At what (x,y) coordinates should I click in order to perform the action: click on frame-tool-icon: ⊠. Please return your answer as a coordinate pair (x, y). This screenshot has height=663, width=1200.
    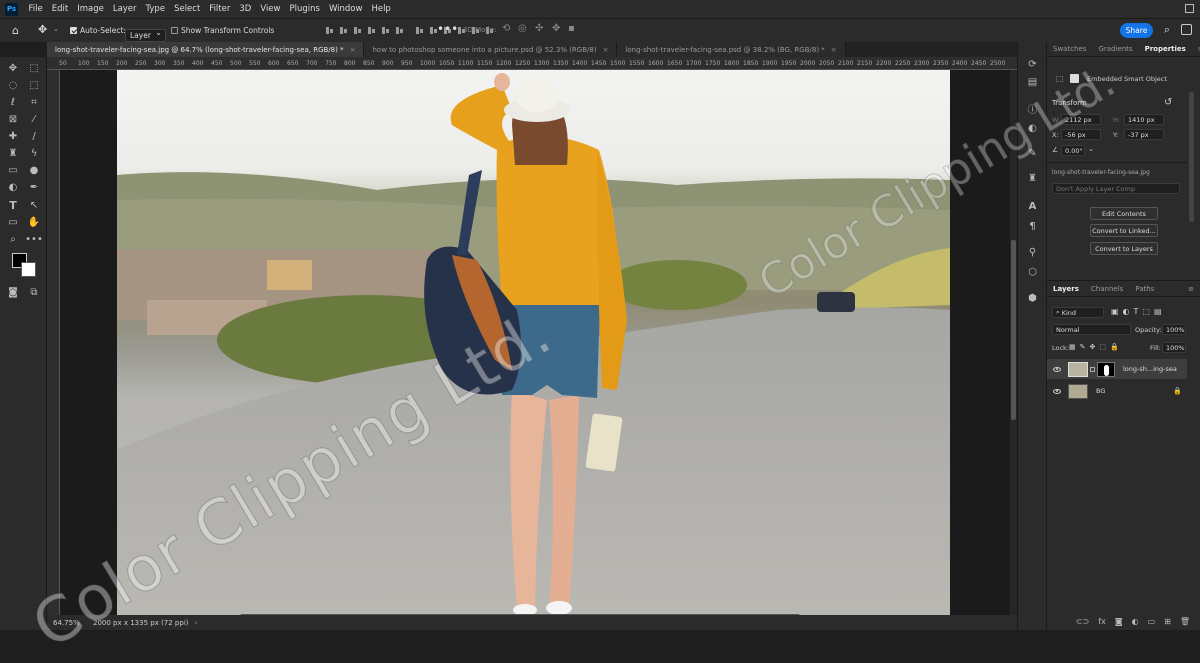
    Looking at the image, I should click on (13, 119).